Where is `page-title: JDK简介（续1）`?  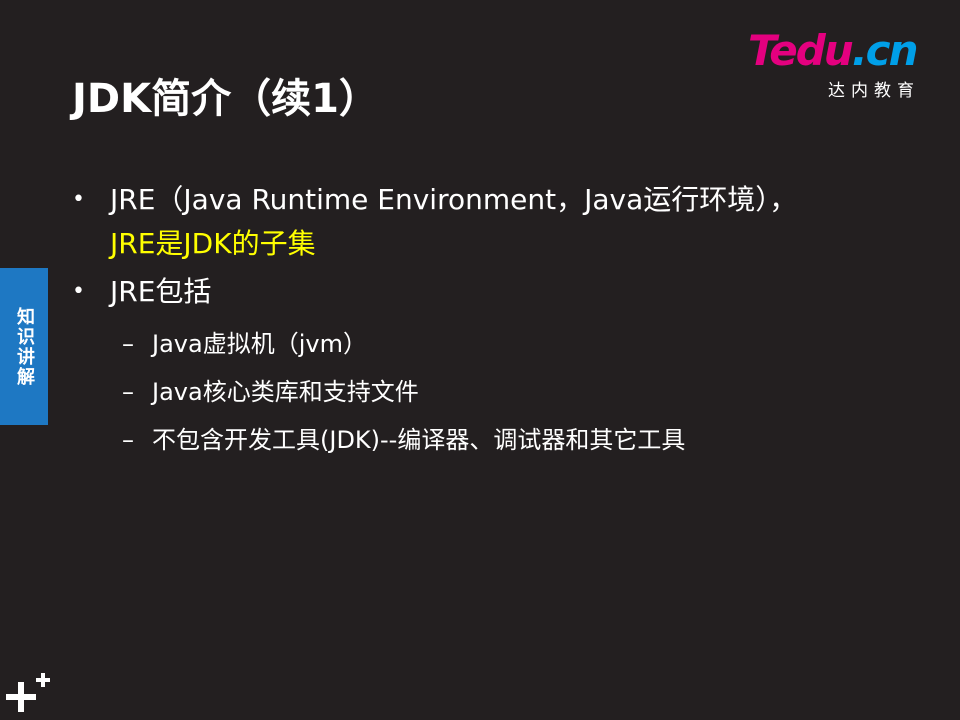 page-title: JDK简介（续1） is located at coordinates (225, 99).